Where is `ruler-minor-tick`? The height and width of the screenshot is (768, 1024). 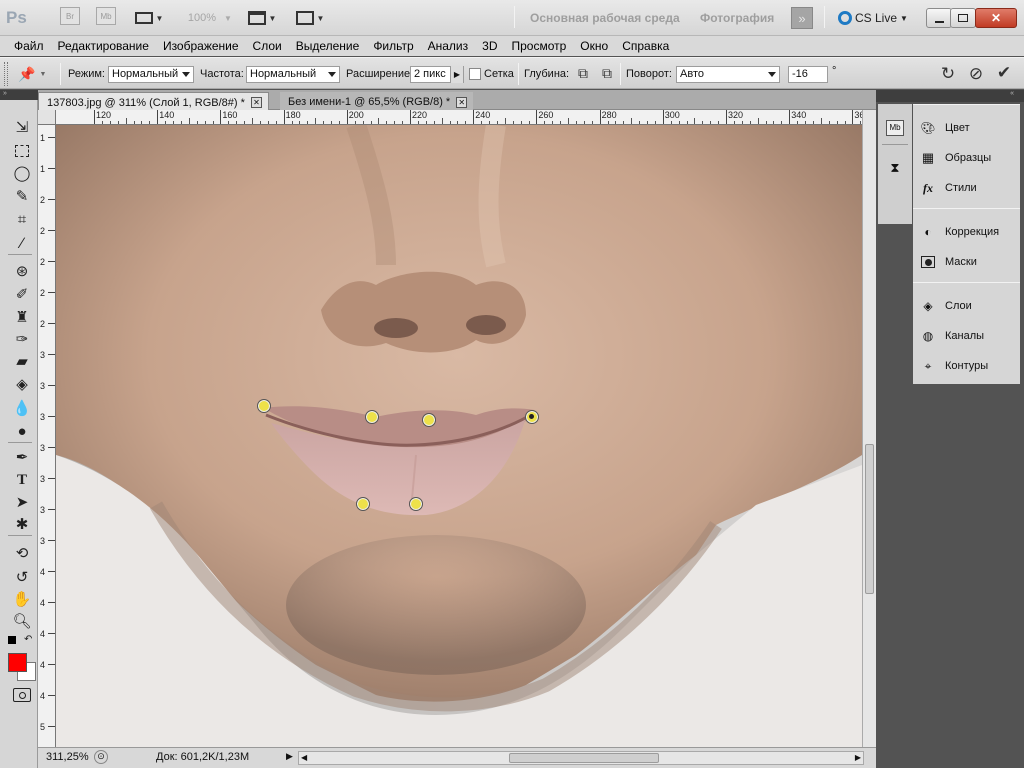
ruler-minor-tick is located at coordinates (110, 122).